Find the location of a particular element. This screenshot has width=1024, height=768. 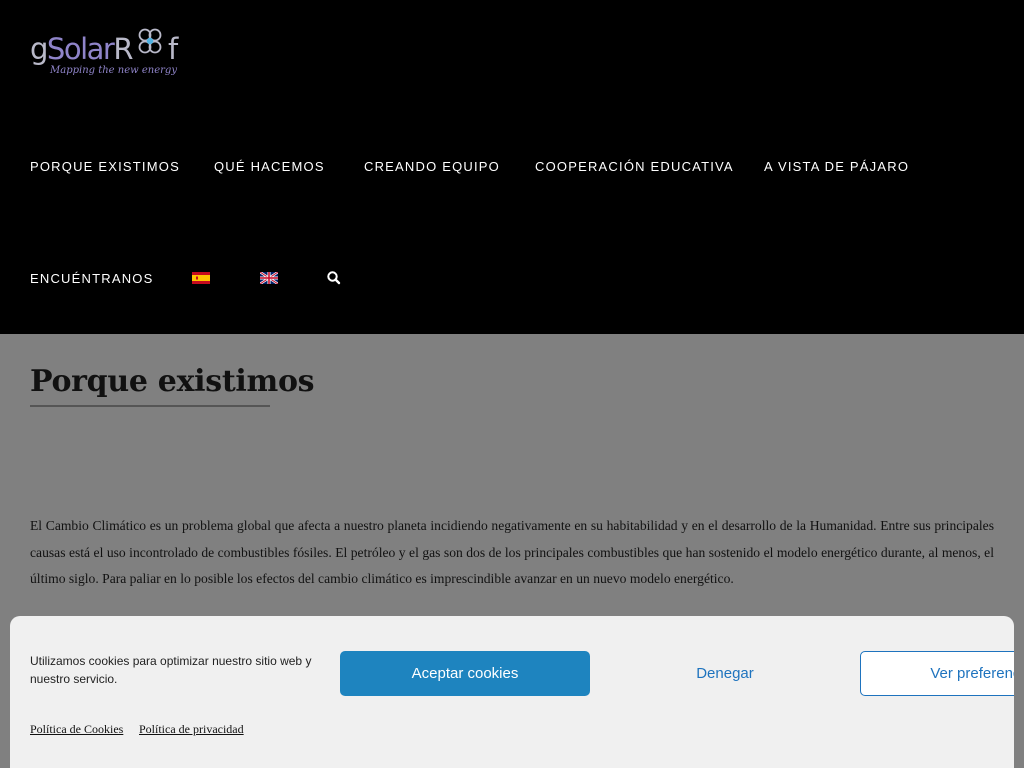

view-preferences-button: Ver preferencias is located at coordinates (937, 673).